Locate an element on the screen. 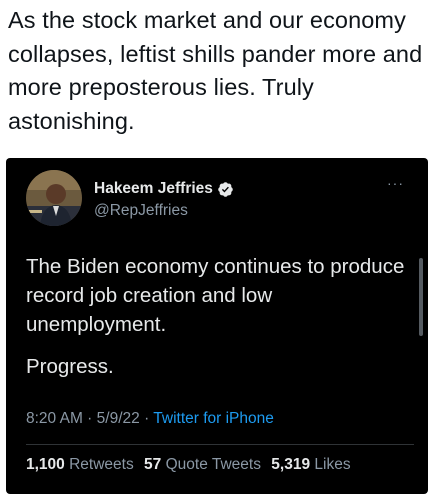 The height and width of the screenshot is (500, 435). verified-badge-icon is located at coordinates (225, 189).